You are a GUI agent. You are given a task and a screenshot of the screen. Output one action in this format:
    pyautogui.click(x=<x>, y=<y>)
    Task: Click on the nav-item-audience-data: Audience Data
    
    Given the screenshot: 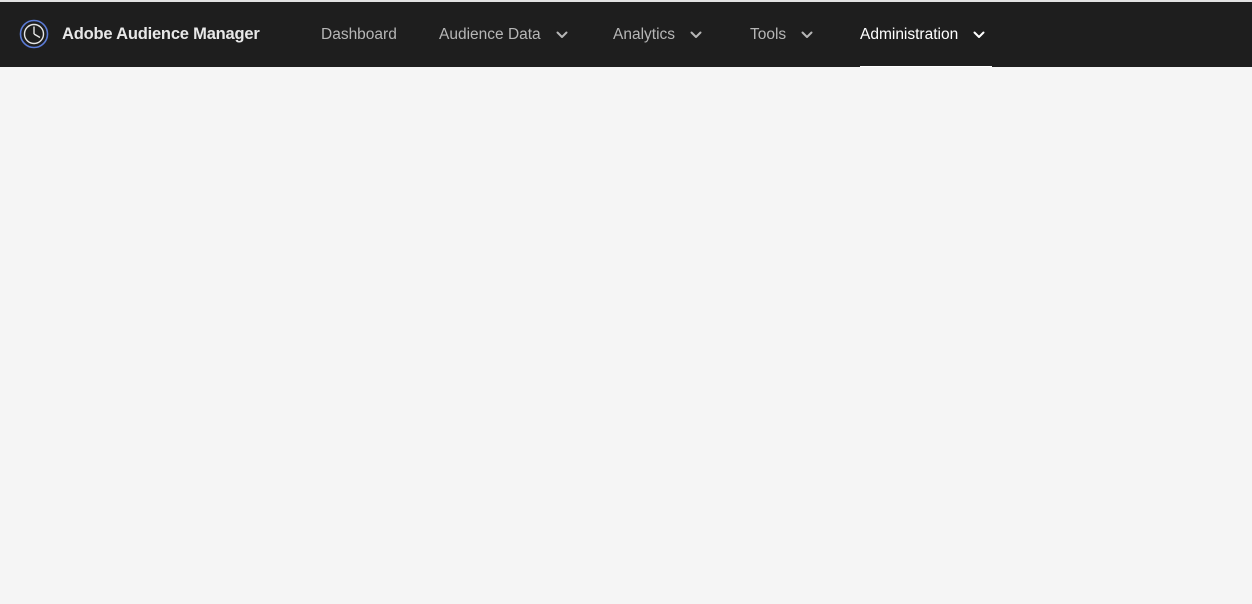 What is the action you would take?
    pyautogui.click(x=503, y=34)
    